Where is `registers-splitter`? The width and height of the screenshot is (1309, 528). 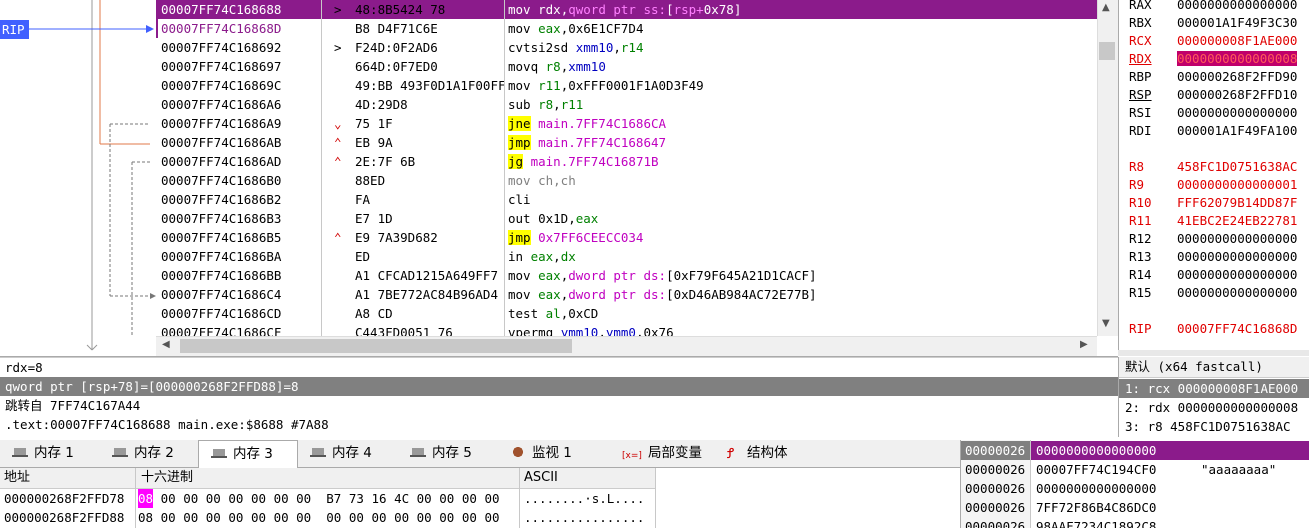
registers-splitter is located at coordinates (1213, 353).